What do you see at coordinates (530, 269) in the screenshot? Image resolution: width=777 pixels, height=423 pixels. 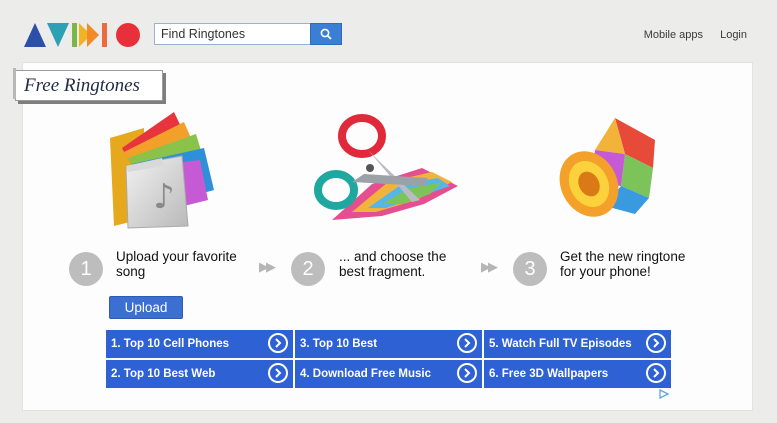 I see `step-3-number: 3` at bounding box center [530, 269].